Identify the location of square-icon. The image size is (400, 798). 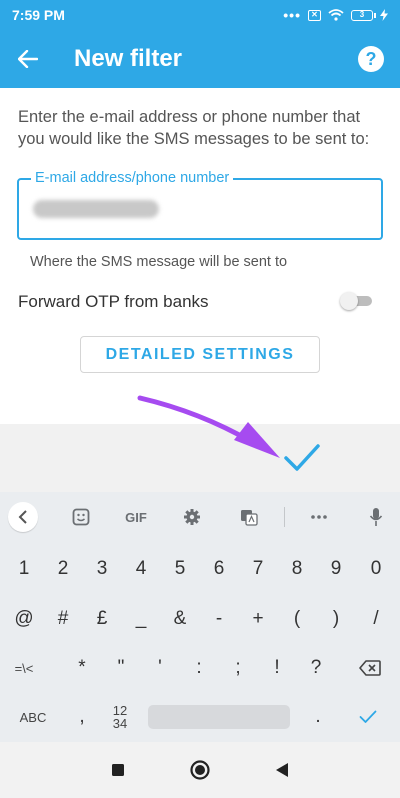
(118, 770).